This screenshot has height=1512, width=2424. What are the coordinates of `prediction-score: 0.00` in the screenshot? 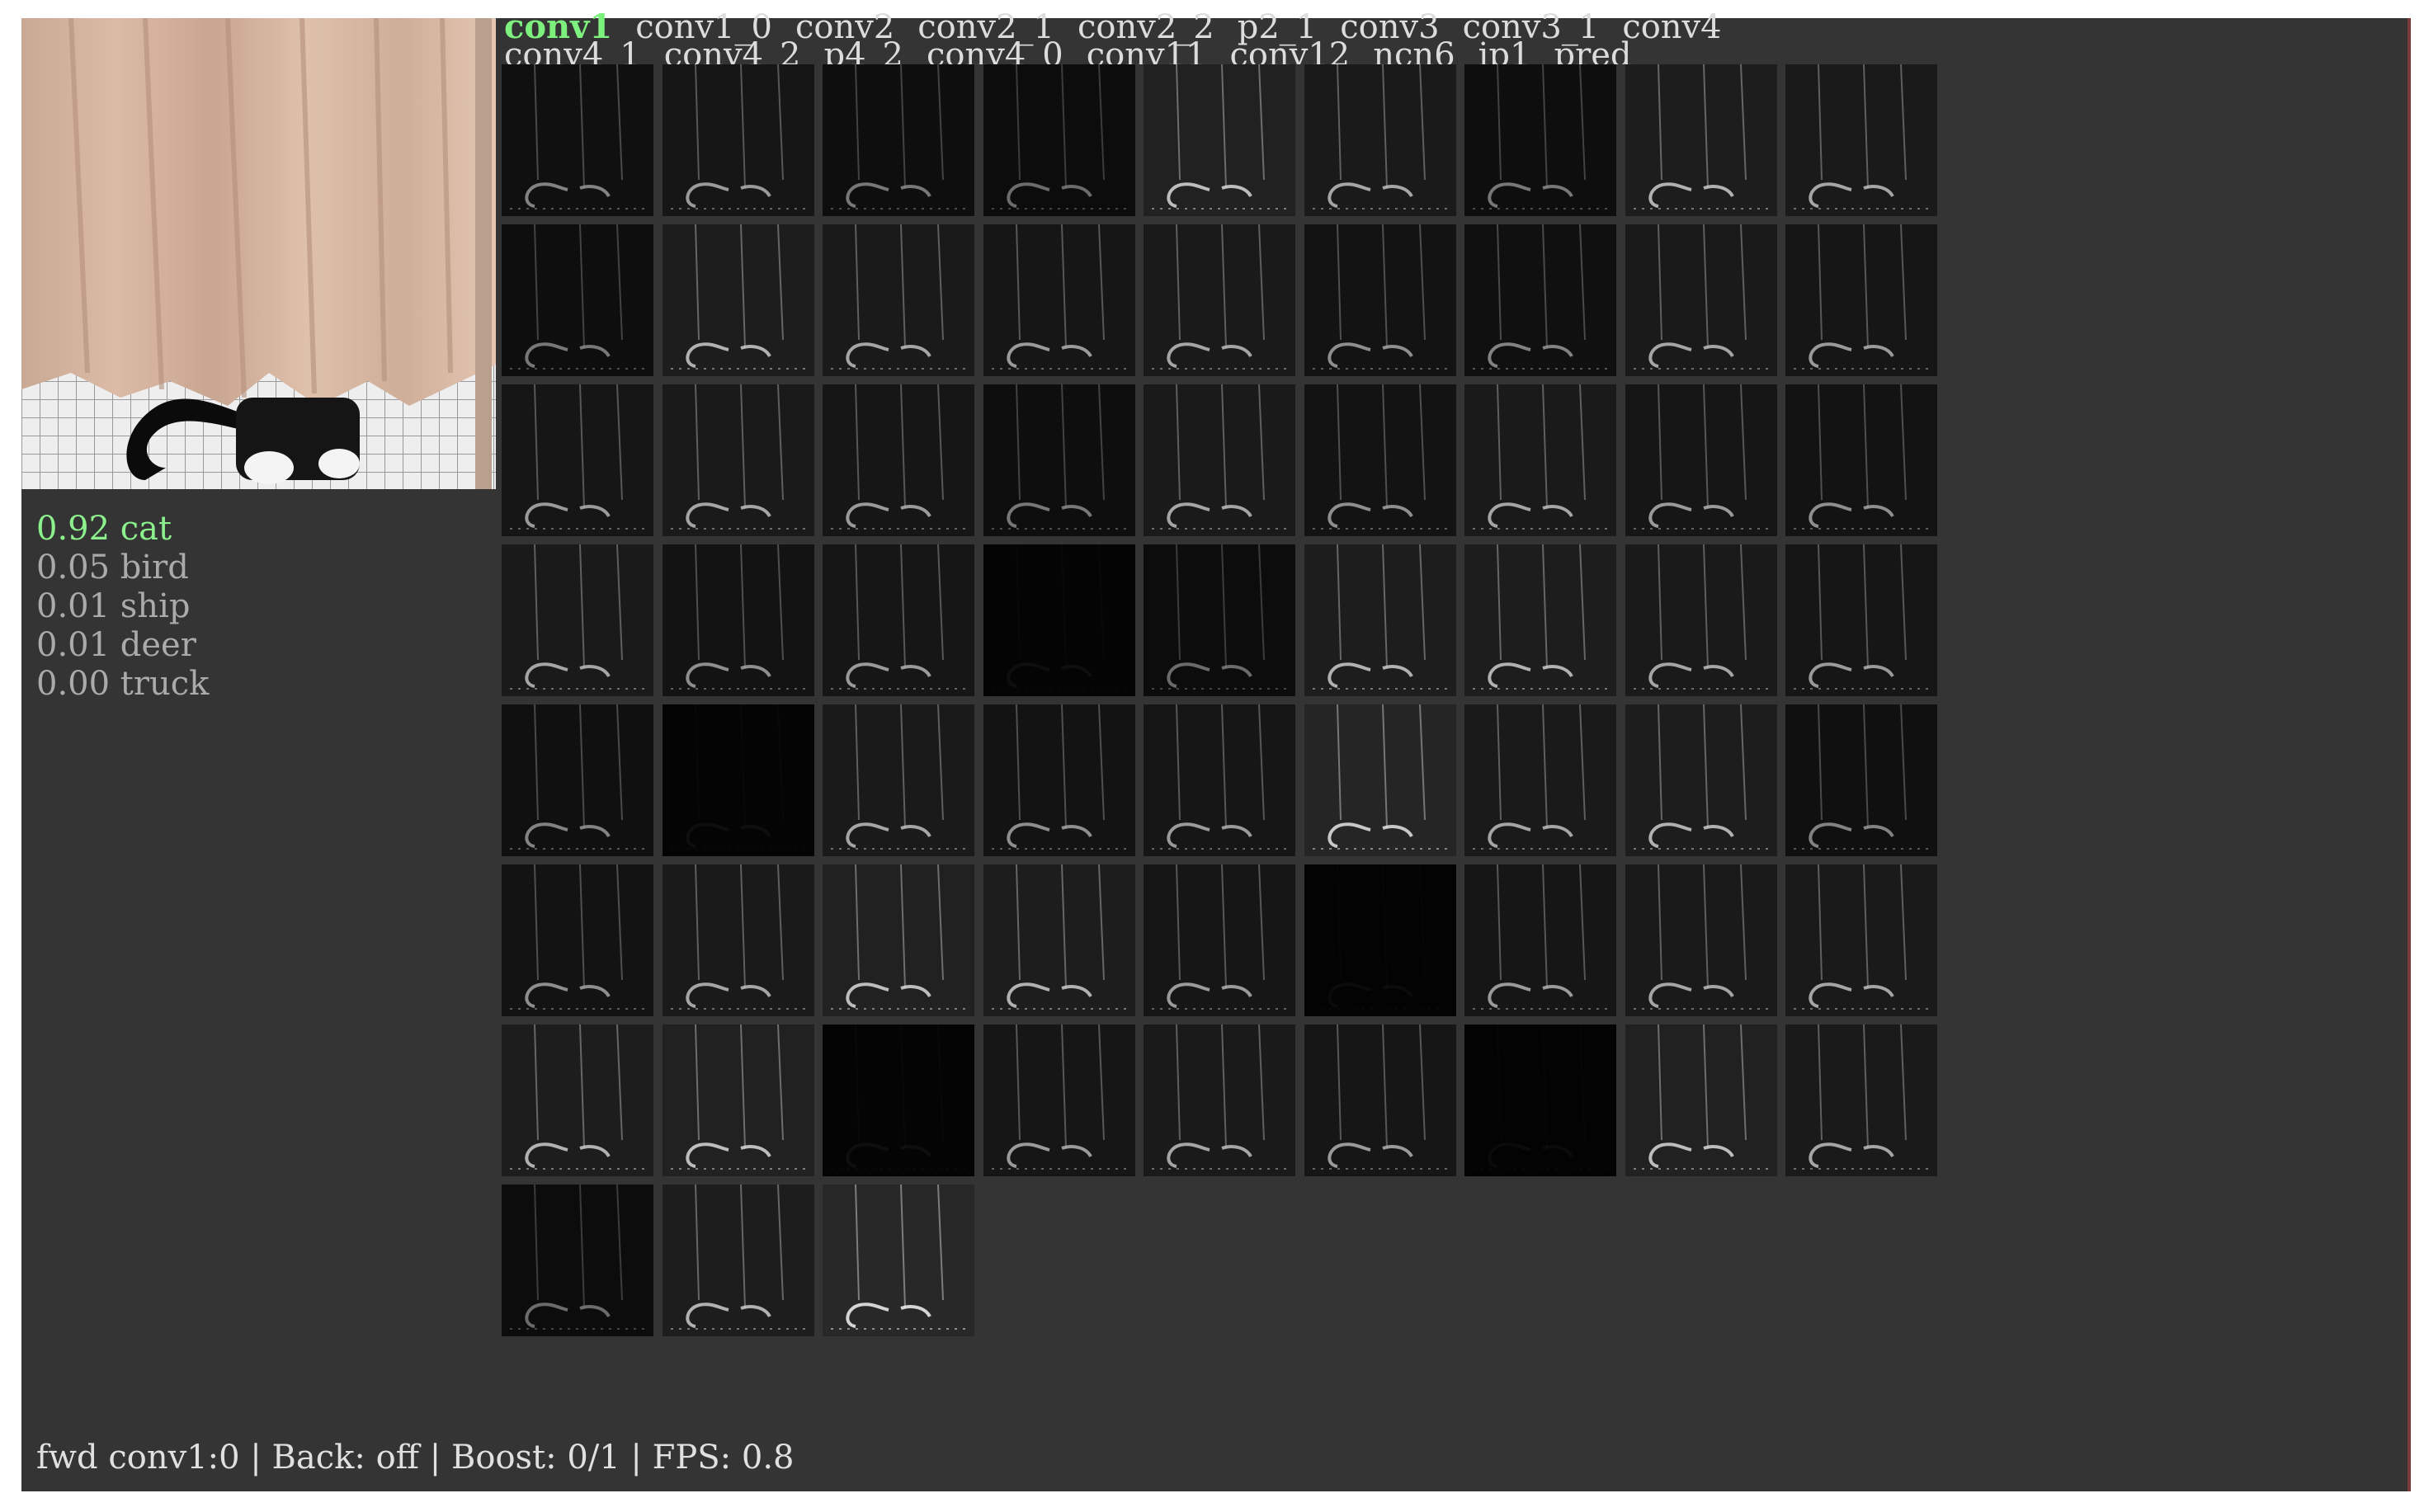 It's located at (73, 684).